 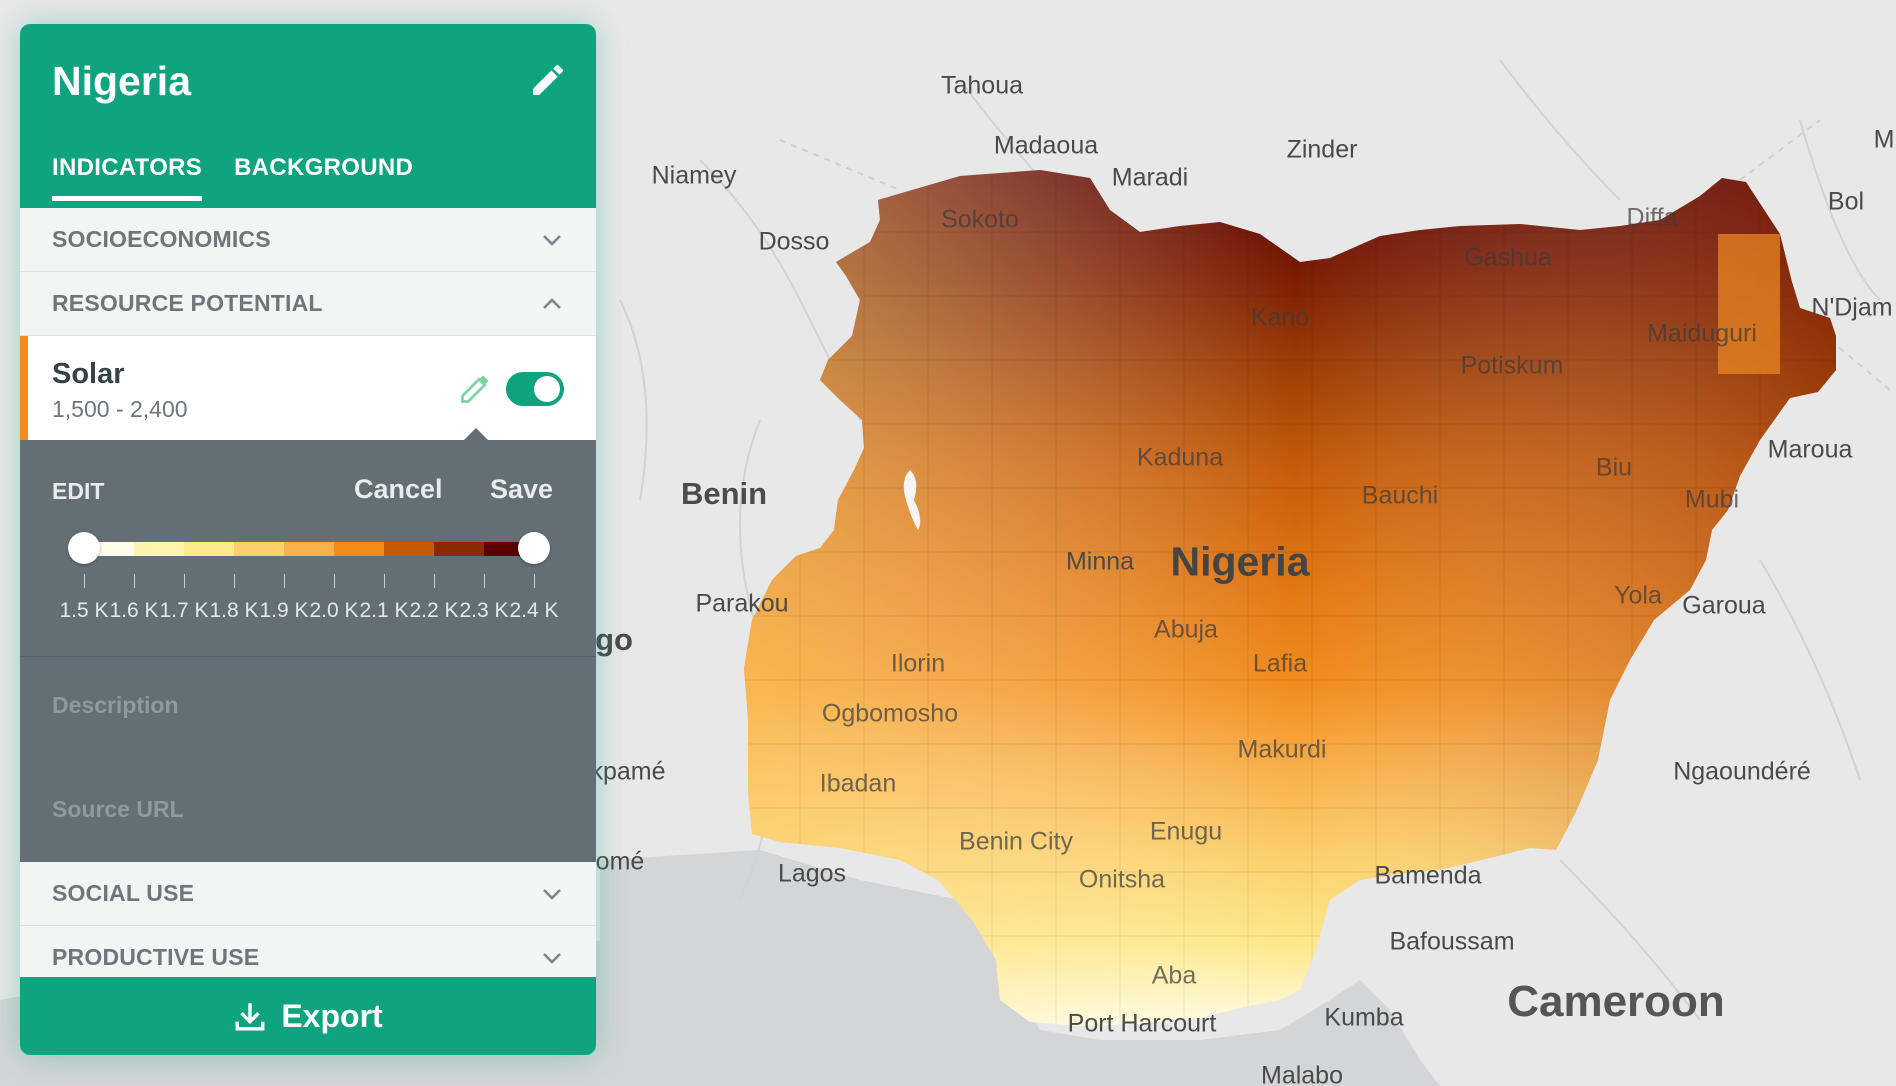 I want to click on place-bol: Bol, so click(x=1846, y=201).